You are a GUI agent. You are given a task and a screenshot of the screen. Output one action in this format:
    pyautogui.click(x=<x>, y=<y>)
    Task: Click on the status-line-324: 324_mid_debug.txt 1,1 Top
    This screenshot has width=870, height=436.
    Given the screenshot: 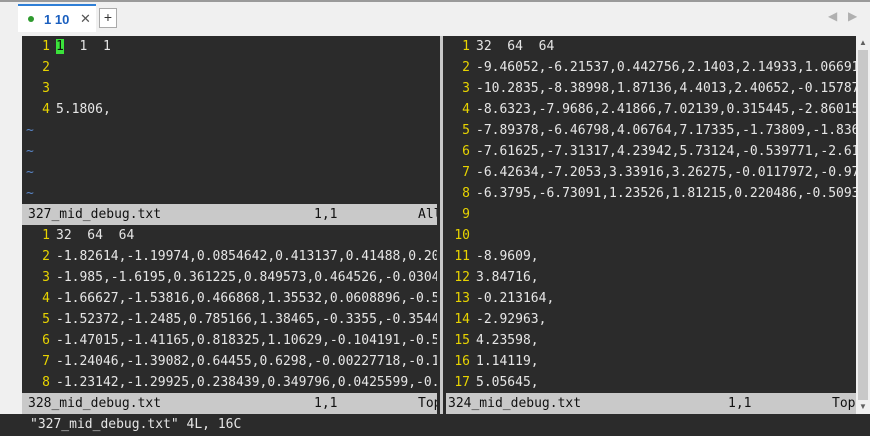 What is the action you would take?
    pyautogui.click(x=651, y=403)
    